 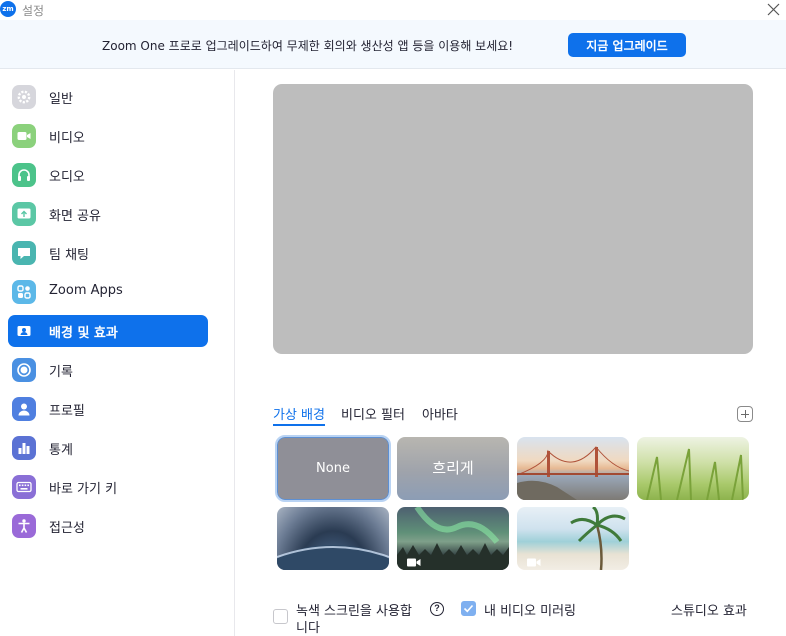 I want to click on sidebar-item-accessibility: 접근성, so click(x=108, y=526).